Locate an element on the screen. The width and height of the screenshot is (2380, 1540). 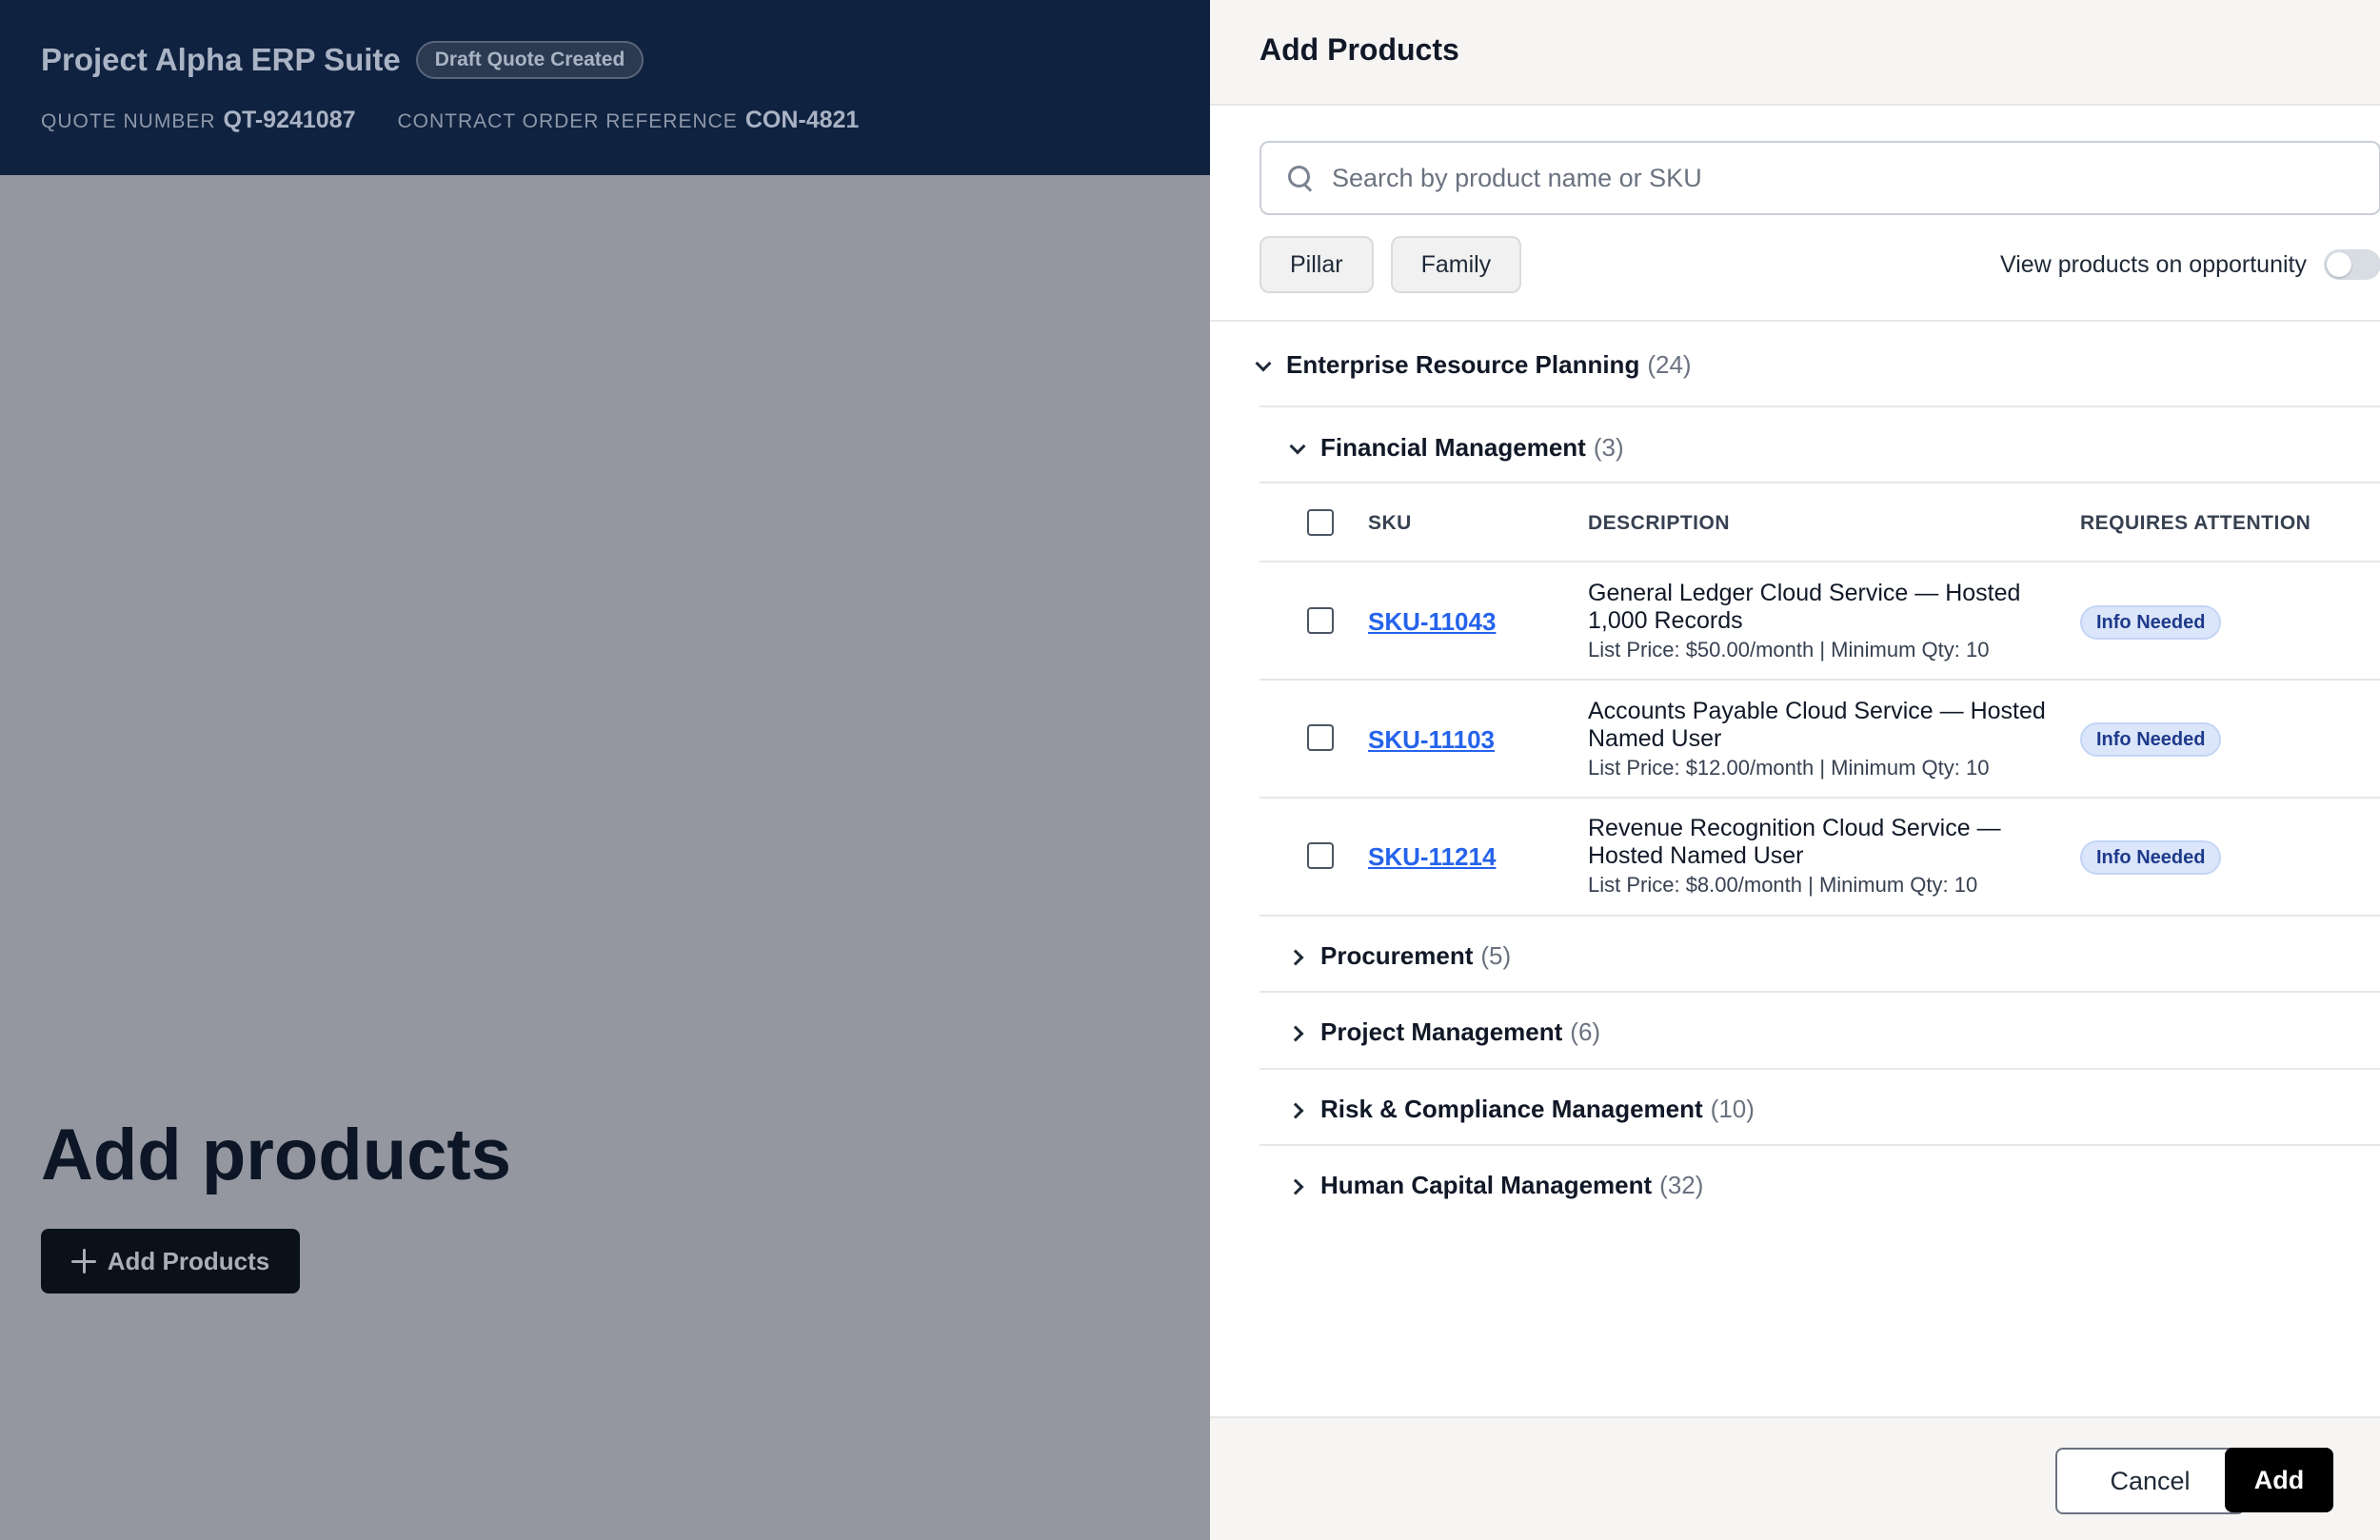
subgroup-project-management: Project Management (6) is located at coordinates (1444, 1032).